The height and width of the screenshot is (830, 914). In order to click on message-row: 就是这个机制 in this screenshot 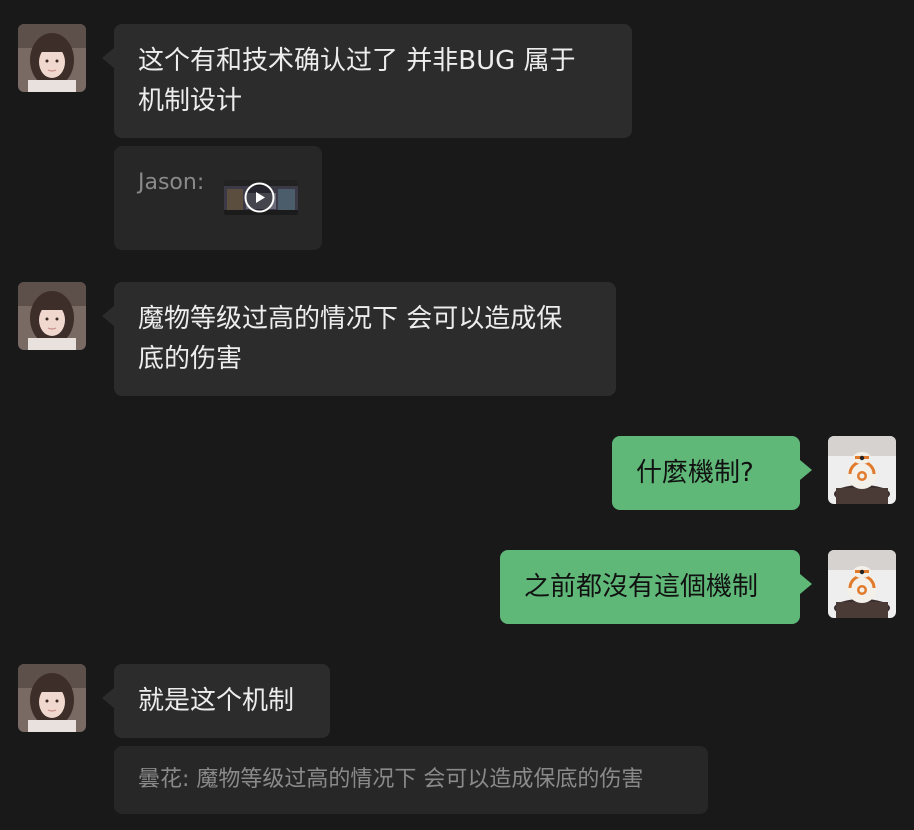, I will do `click(457, 702)`.